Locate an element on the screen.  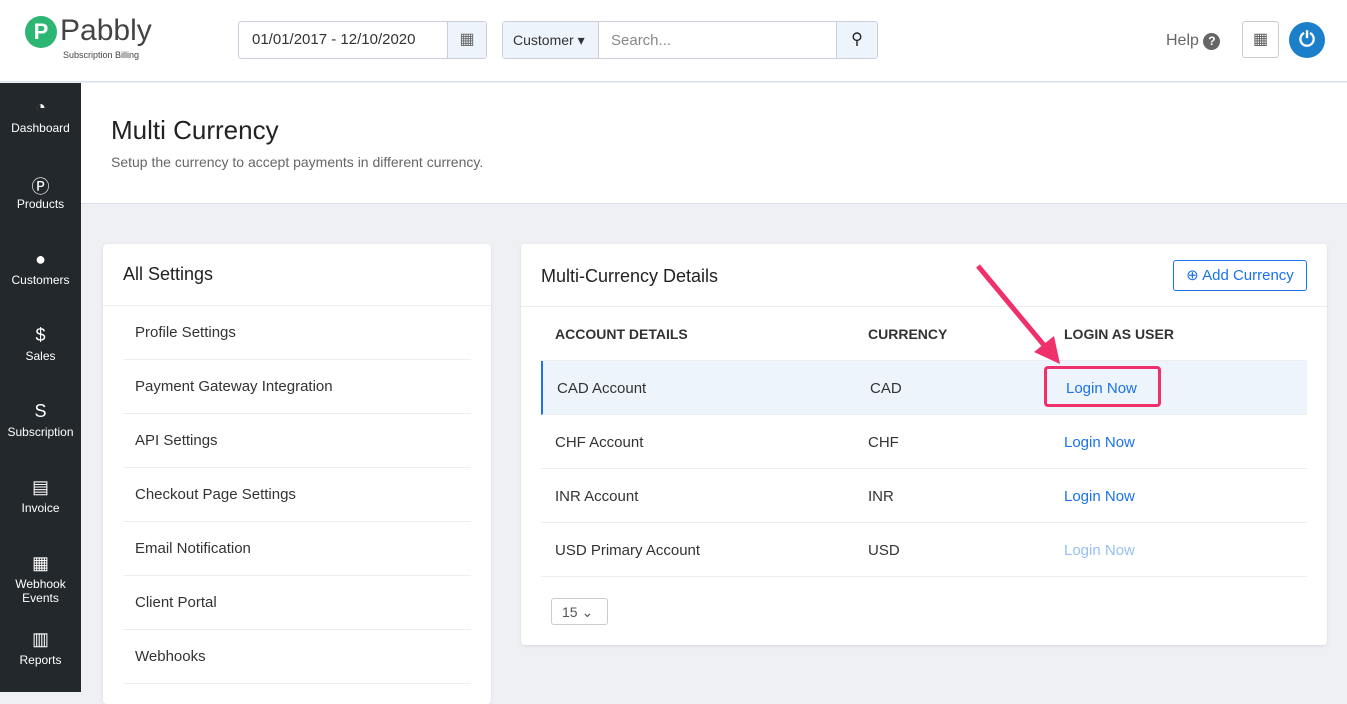
settings-item: Payment Gateway Integration is located at coordinates (297, 387).